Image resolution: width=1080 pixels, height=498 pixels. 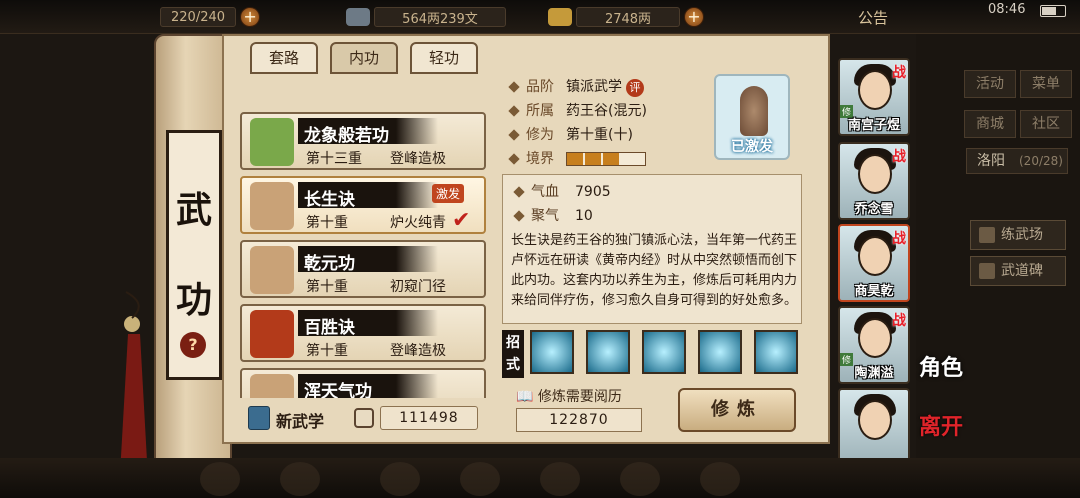 What do you see at coordinates (540, 159) in the screenshot?
I see `realm-label: 境界` at bounding box center [540, 159].